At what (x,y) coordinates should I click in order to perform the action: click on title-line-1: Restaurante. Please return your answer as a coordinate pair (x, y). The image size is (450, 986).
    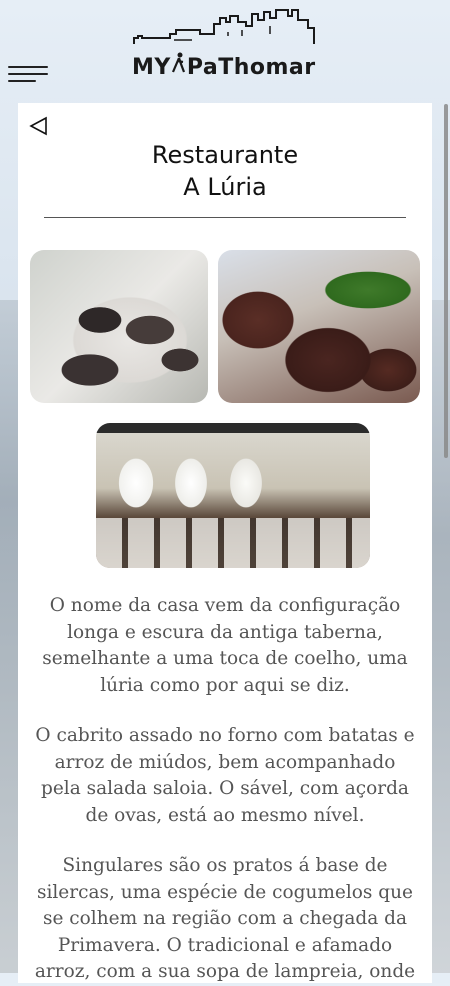
    Looking at the image, I should click on (225, 155).